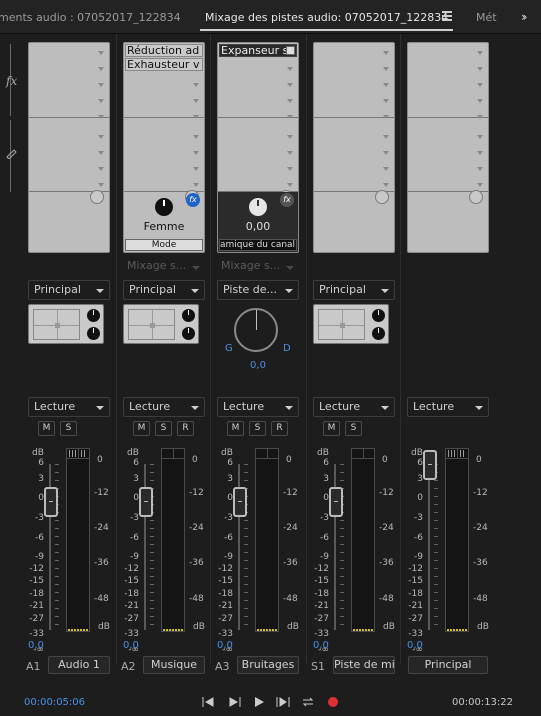 Image resolution: width=541 pixels, height=716 pixels. I want to click on play-in-to-out-icon, so click(283, 702).